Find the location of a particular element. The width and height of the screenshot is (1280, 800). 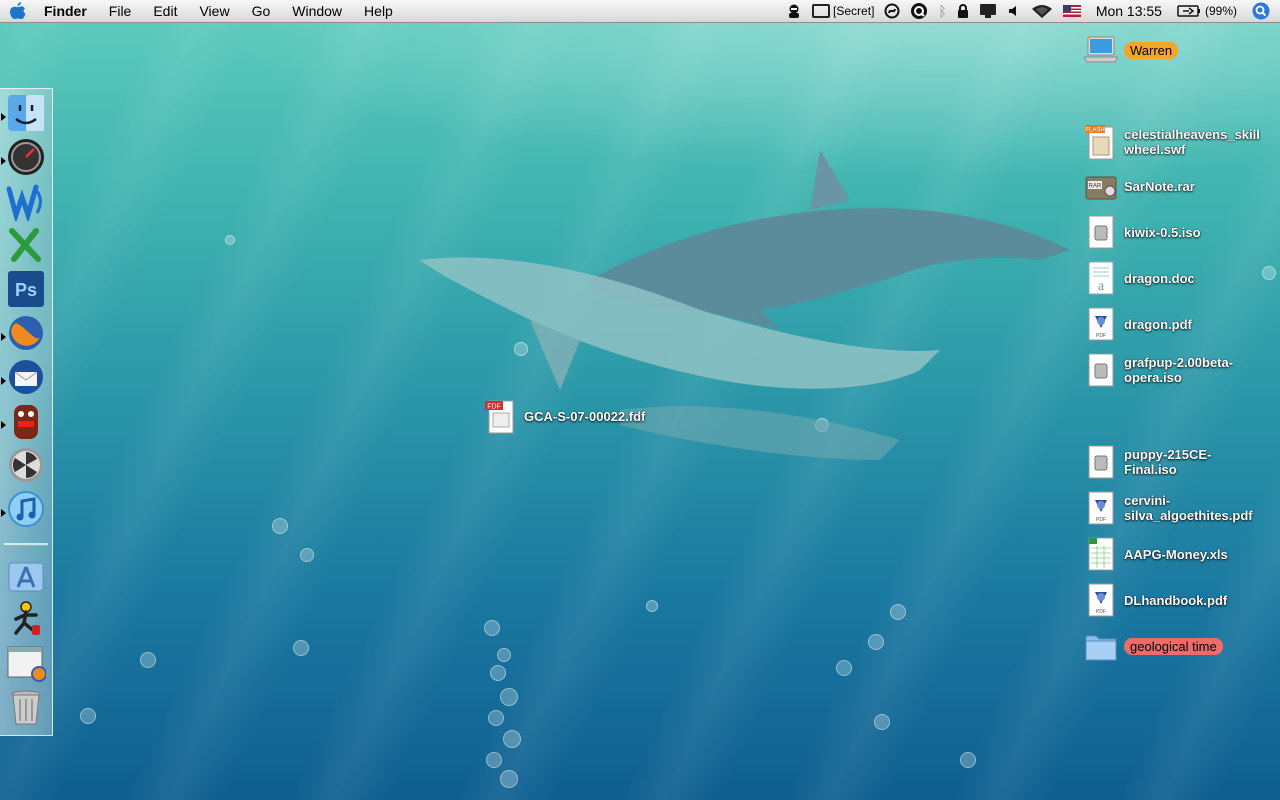

file-label: celestialheavens_skill wheel.swf is located at coordinates (1192, 142).